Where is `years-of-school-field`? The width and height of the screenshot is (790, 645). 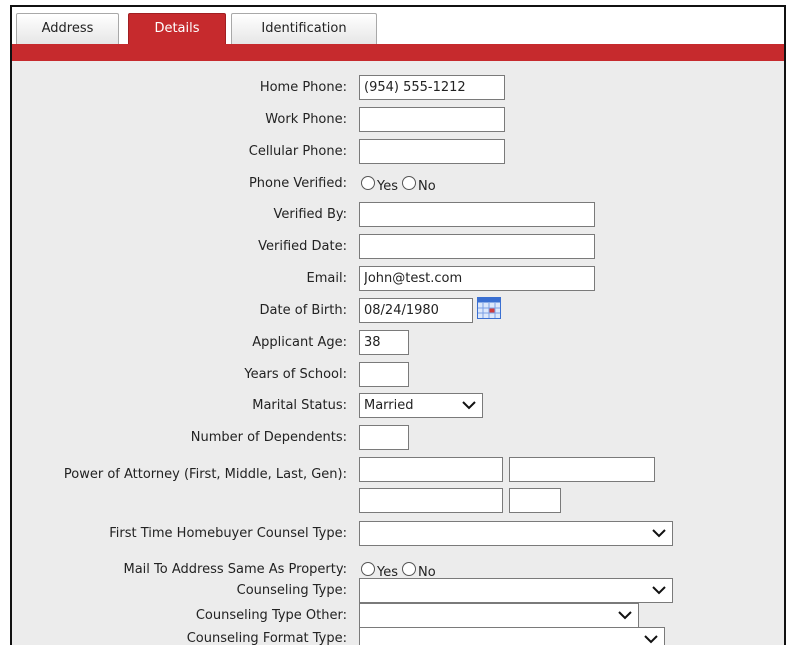 years-of-school-field is located at coordinates (384, 374).